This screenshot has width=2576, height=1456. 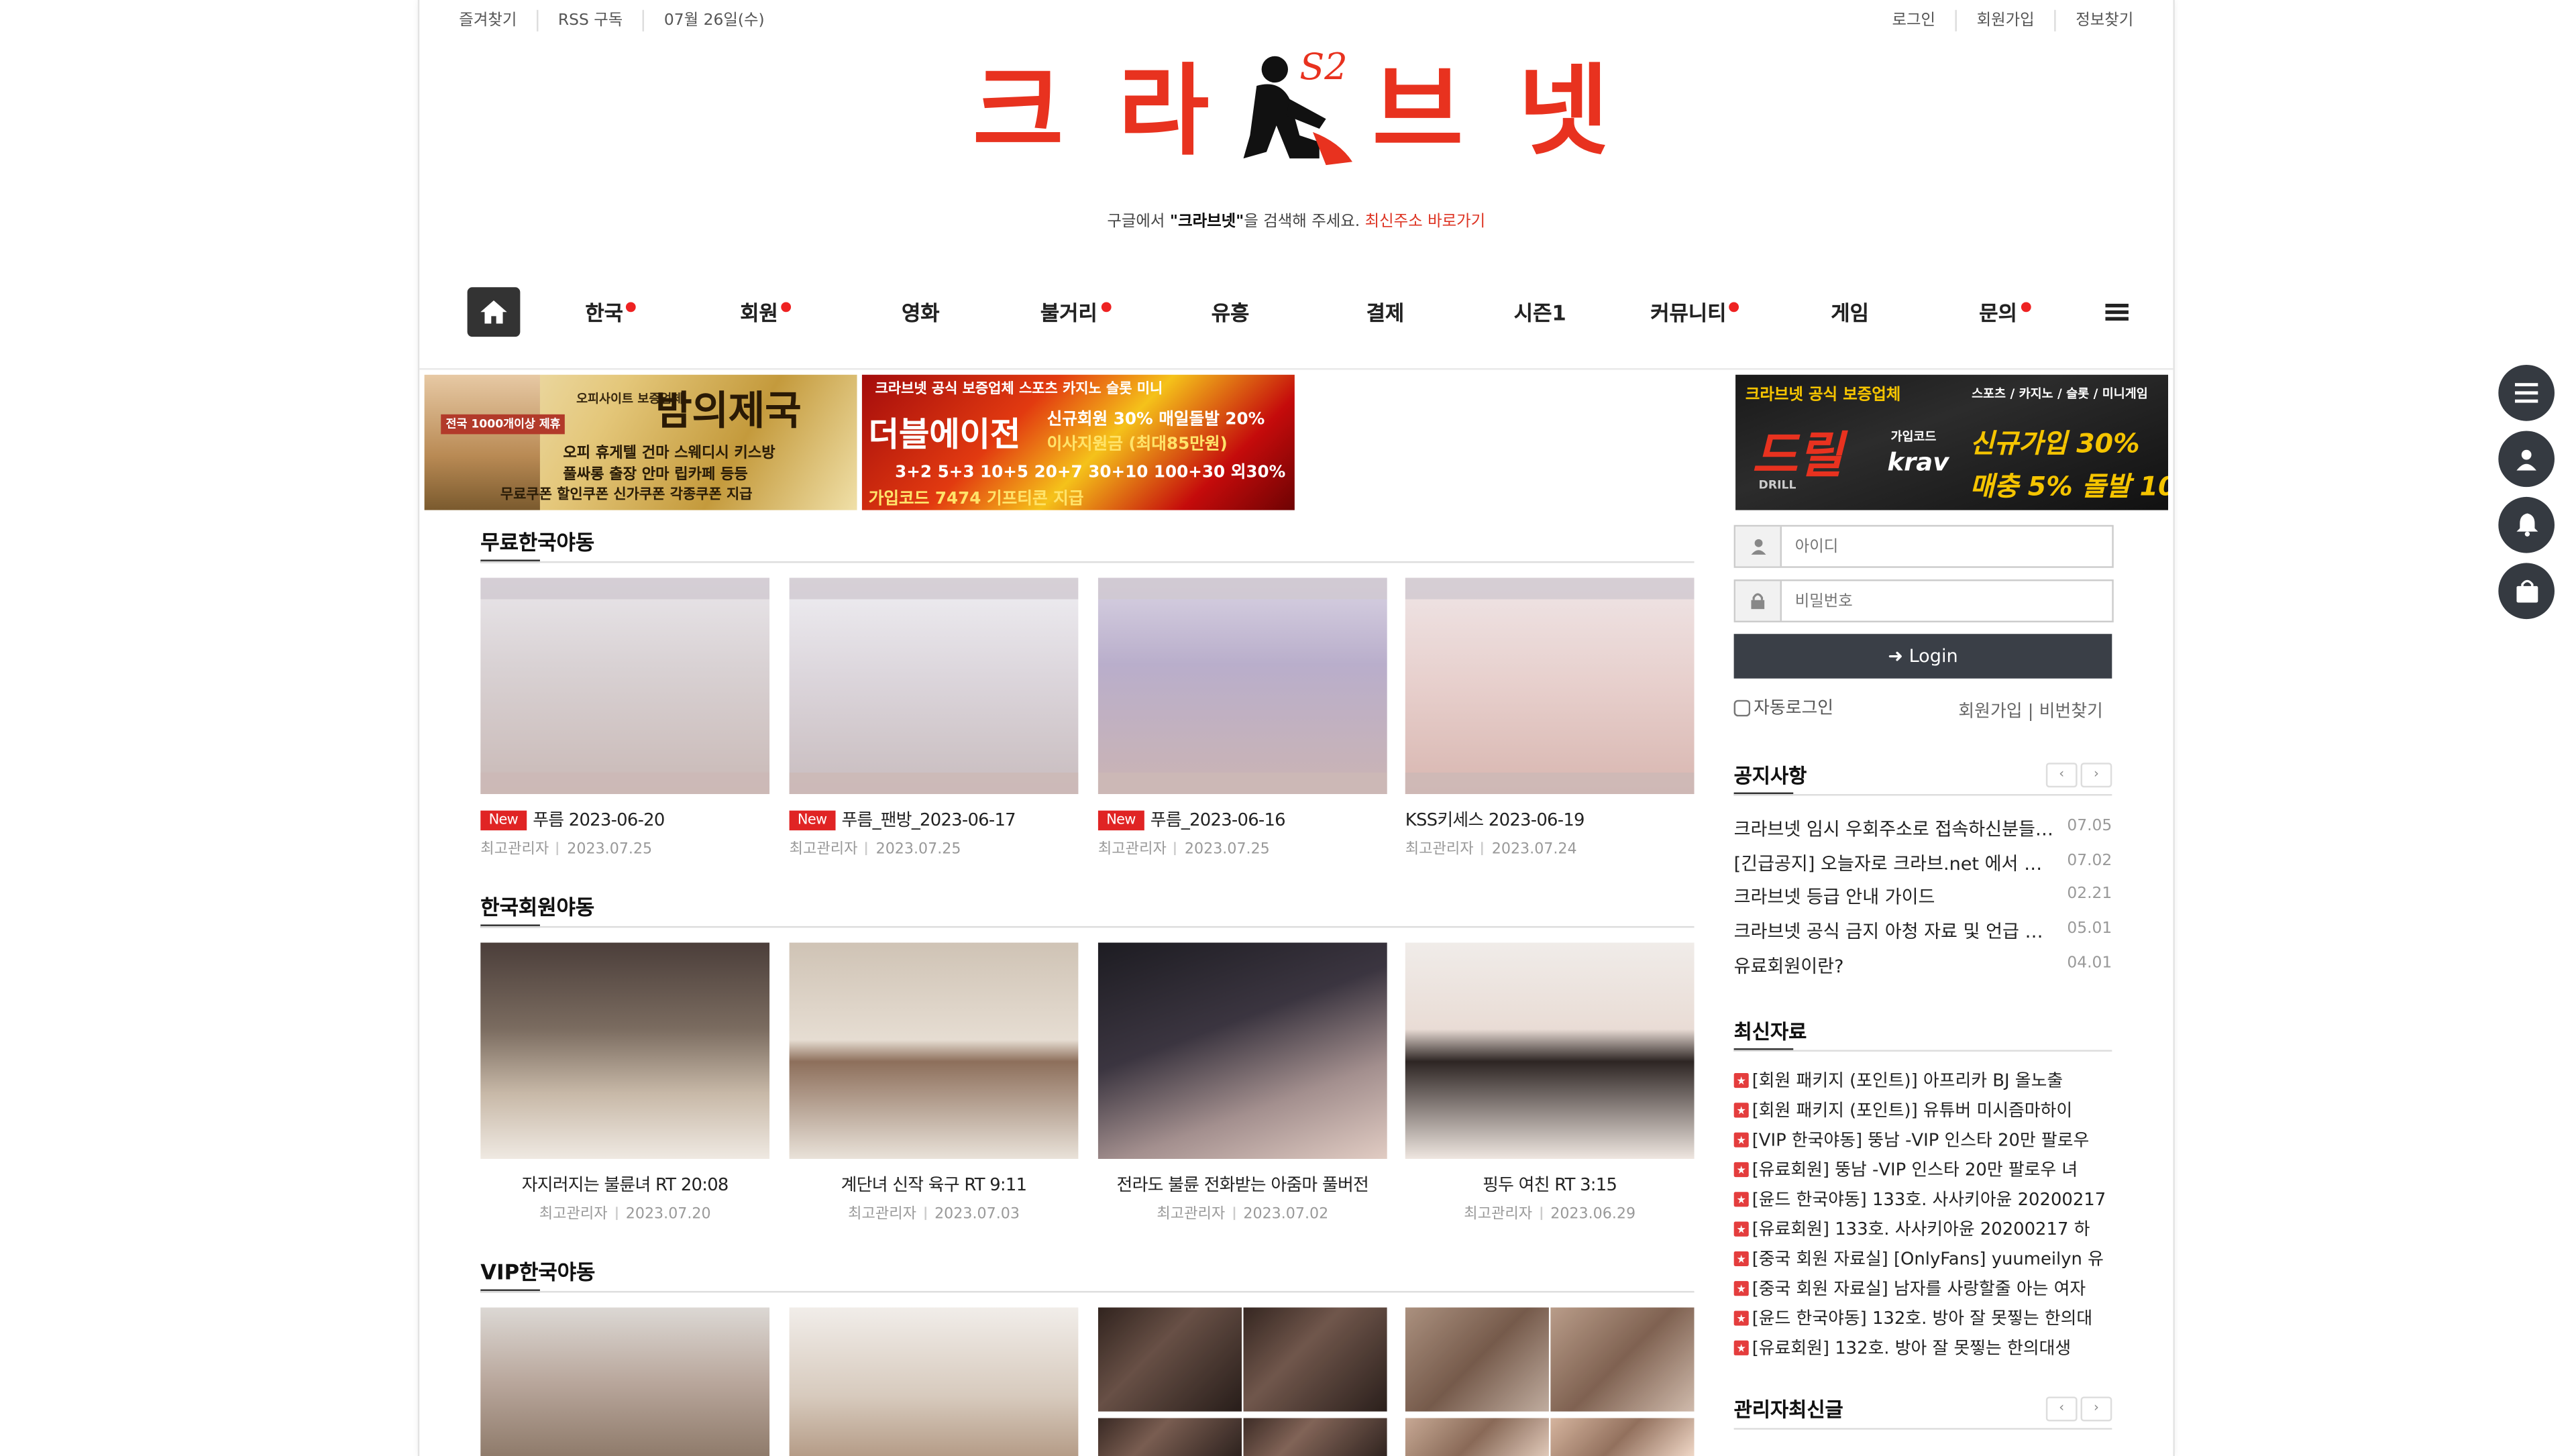 What do you see at coordinates (1947, 601) in the screenshot?
I see `password-input` at bounding box center [1947, 601].